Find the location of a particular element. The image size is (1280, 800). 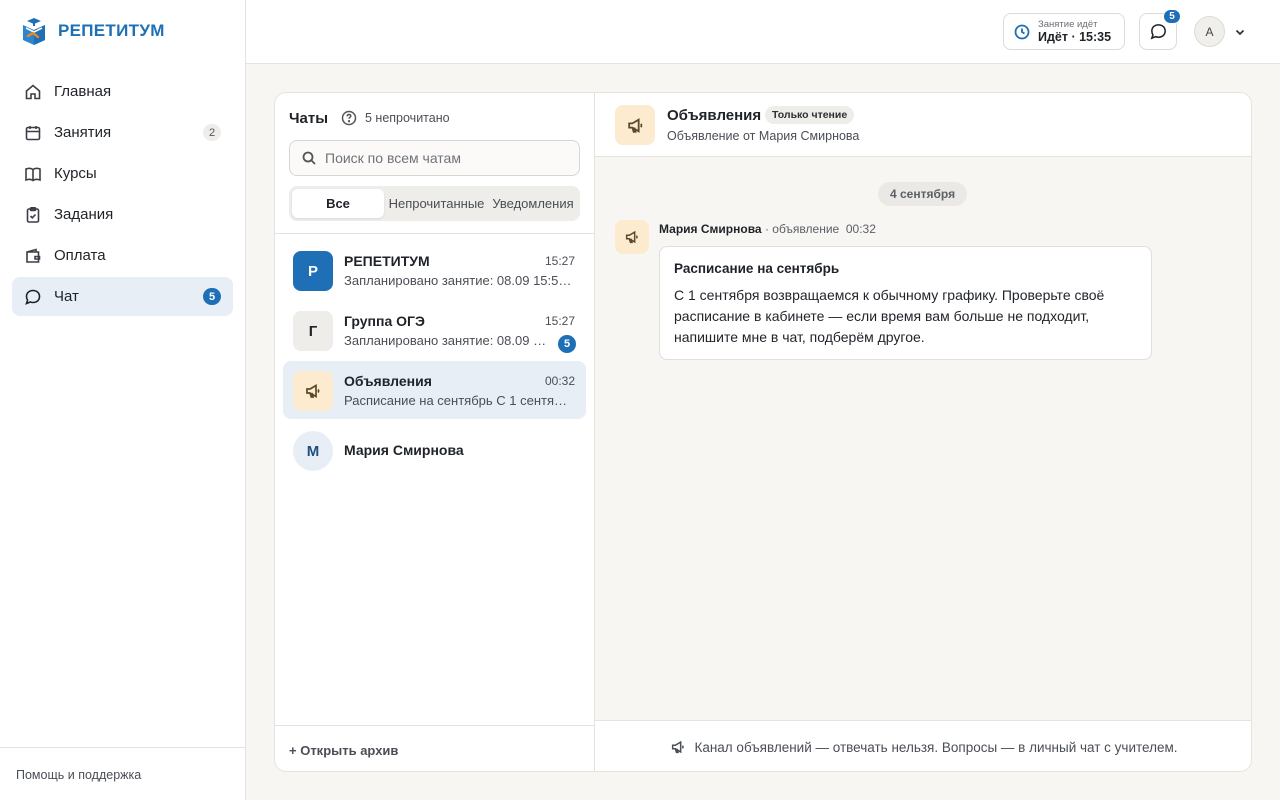

conversation-title: Объявления is located at coordinates (714, 115).